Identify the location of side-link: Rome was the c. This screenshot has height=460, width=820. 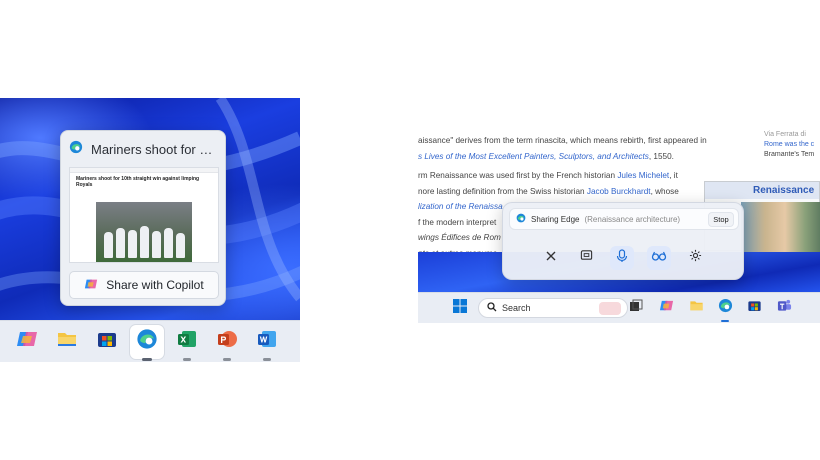
(792, 145).